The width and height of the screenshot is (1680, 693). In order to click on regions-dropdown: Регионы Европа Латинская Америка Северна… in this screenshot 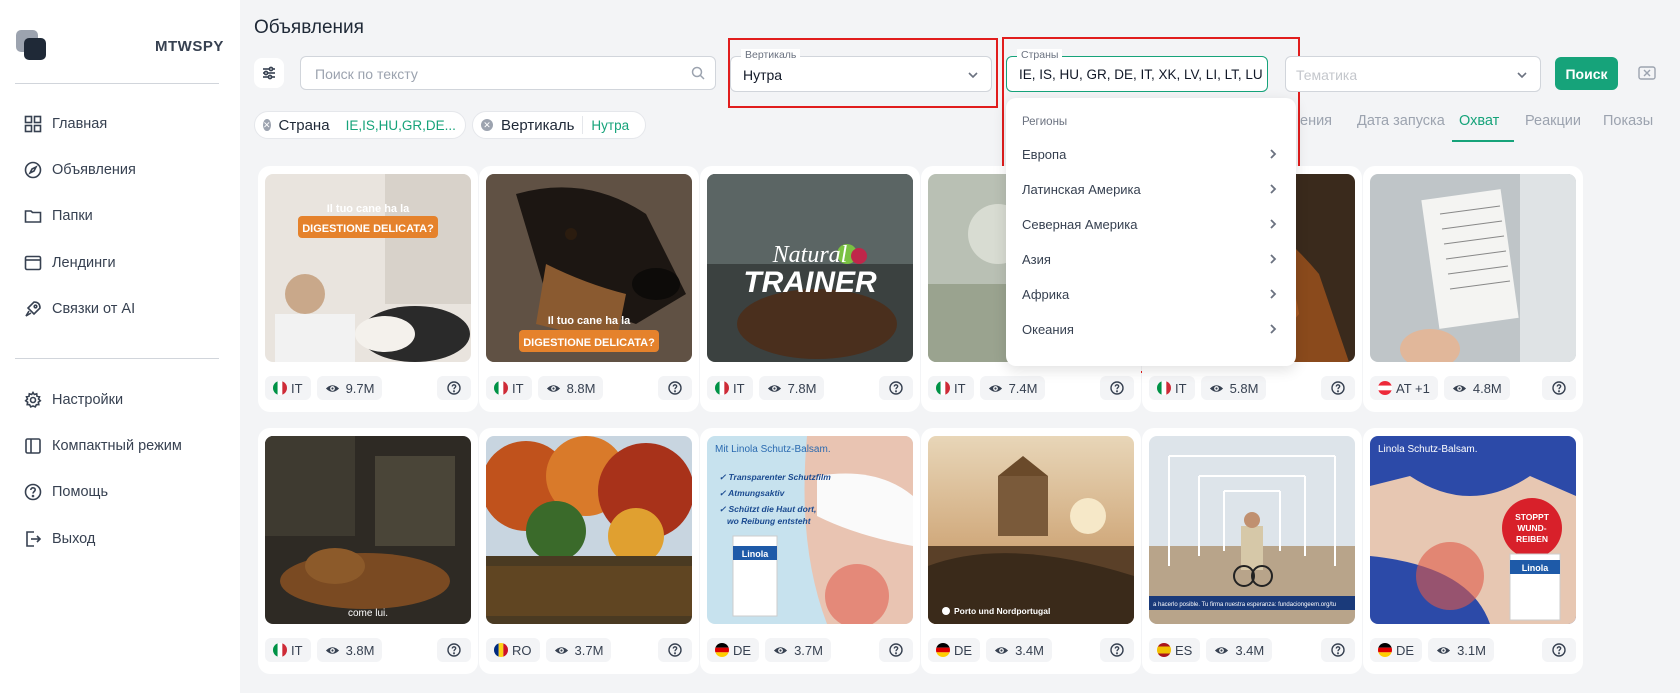, I will do `click(1151, 232)`.